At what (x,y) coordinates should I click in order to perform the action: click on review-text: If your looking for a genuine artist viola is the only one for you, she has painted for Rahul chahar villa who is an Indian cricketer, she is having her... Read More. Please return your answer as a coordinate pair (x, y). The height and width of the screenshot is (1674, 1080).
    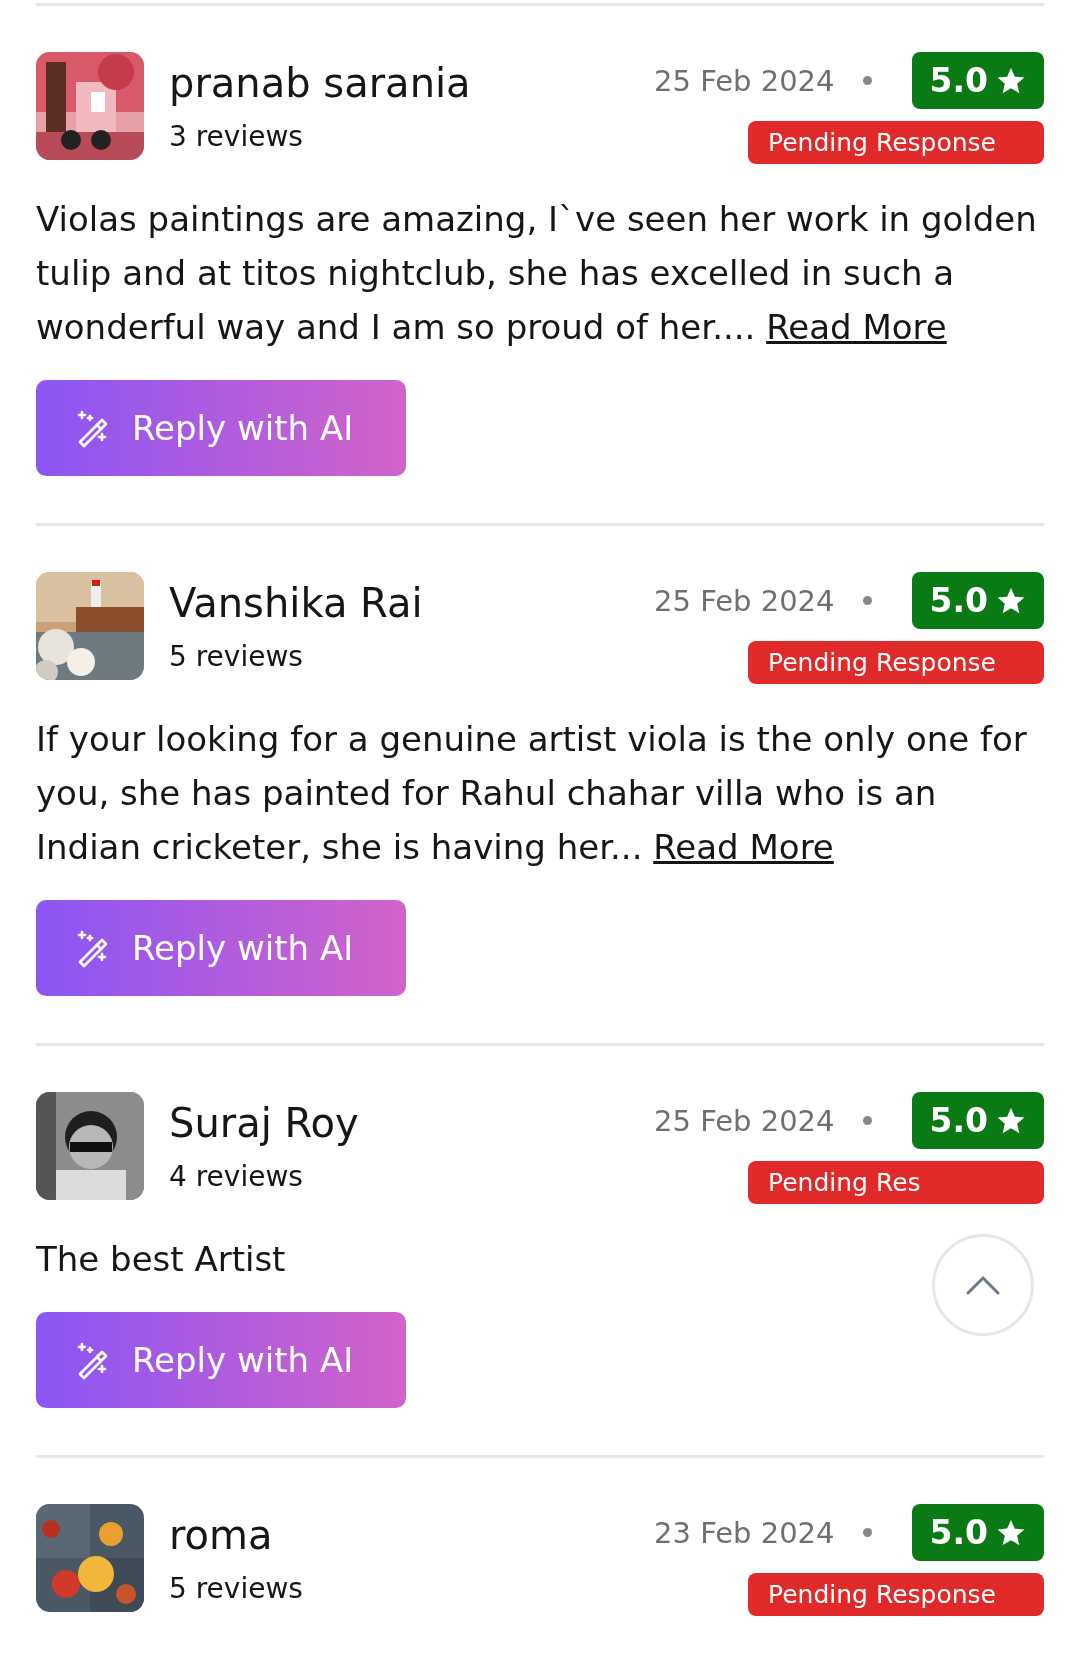
    Looking at the image, I should click on (532, 793).